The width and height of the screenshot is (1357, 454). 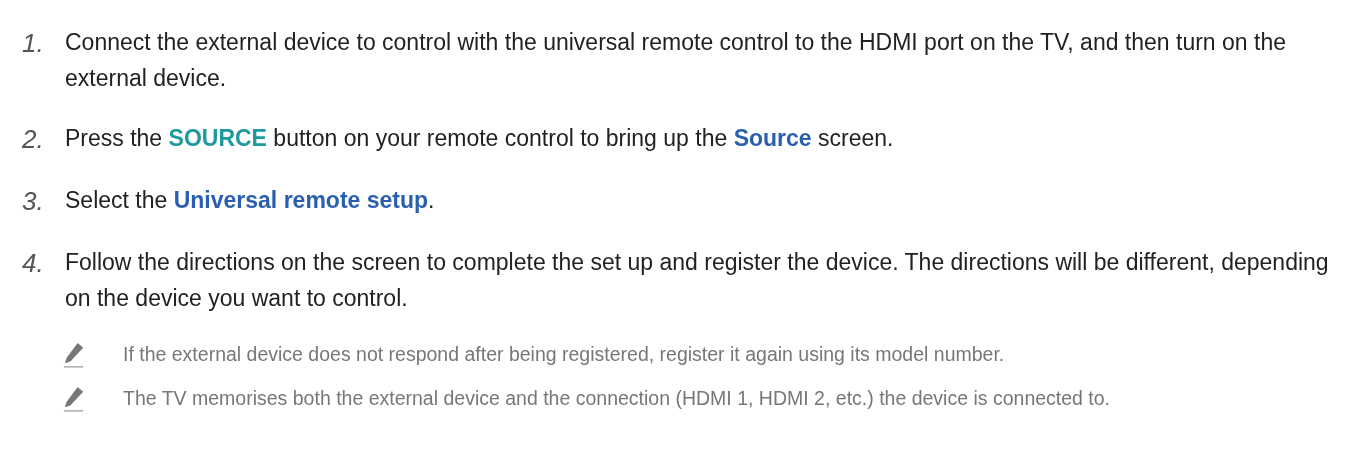 What do you see at coordinates (33, 139) in the screenshot?
I see `step-number: 2.` at bounding box center [33, 139].